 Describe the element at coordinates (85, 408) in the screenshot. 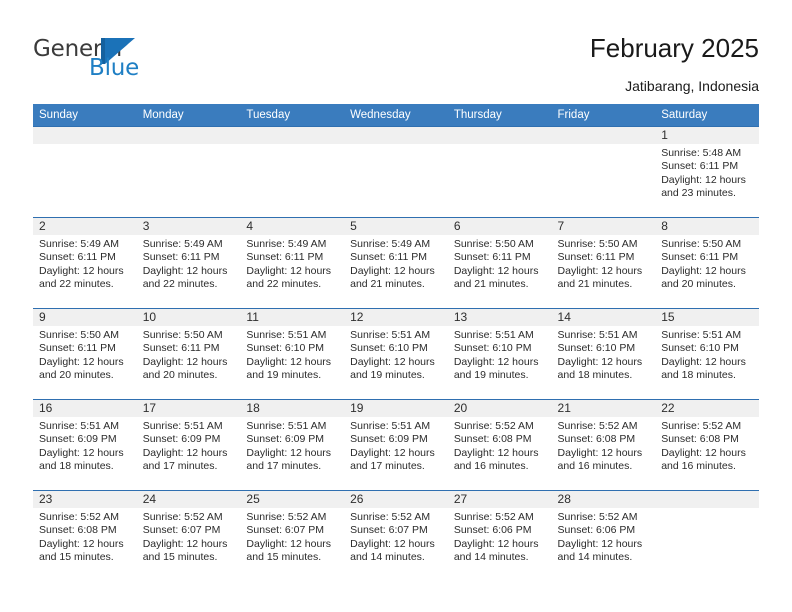

I see `day-number: 16` at that location.